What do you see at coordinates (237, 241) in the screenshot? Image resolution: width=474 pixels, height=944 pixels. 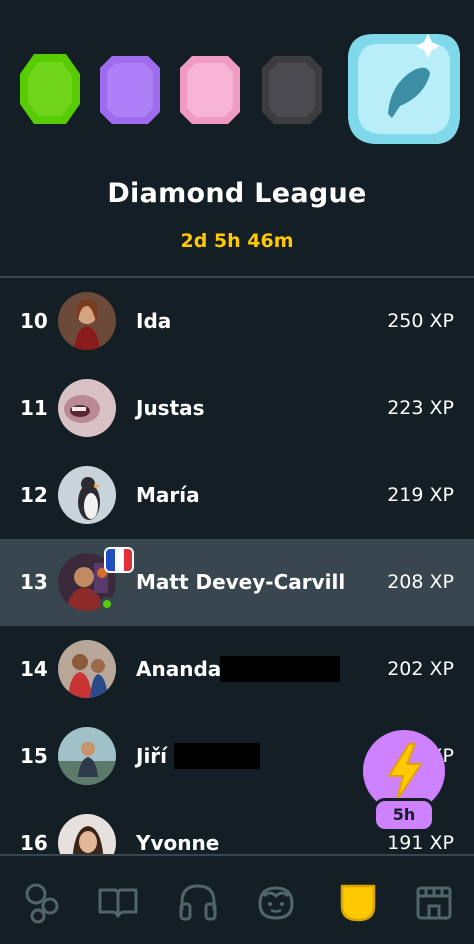 I see `league-timer: 2d 5h 46m` at bounding box center [237, 241].